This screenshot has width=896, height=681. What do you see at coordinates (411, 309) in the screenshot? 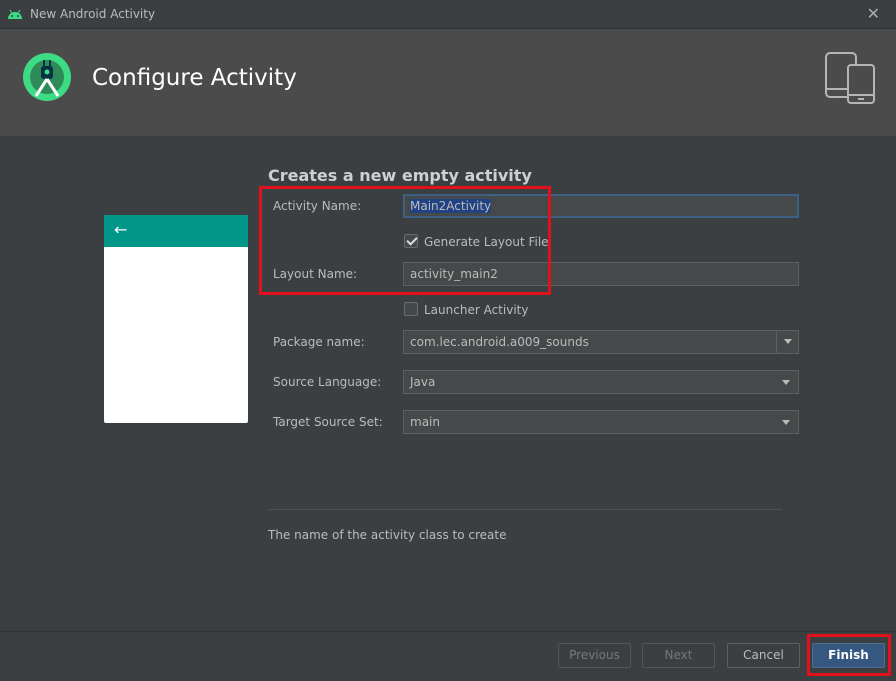
I see `launcher-activity-checkbox` at bounding box center [411, 309].